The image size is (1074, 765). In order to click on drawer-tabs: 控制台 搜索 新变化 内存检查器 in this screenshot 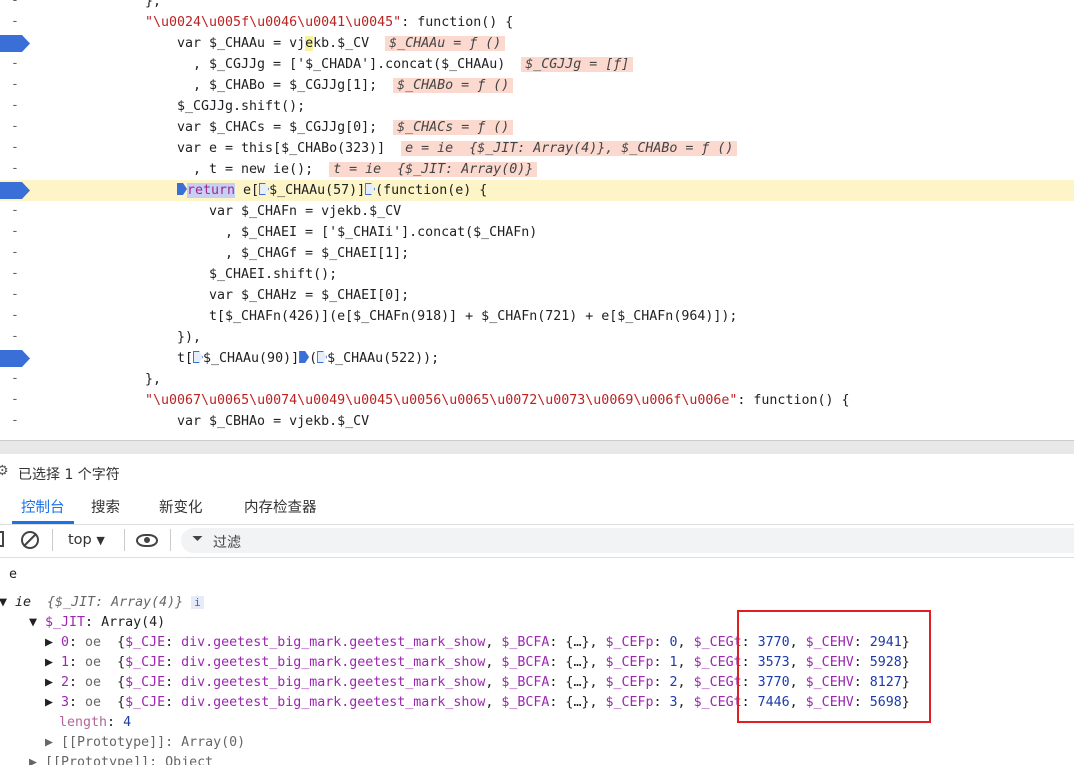, I will do `click(537, 506)`.